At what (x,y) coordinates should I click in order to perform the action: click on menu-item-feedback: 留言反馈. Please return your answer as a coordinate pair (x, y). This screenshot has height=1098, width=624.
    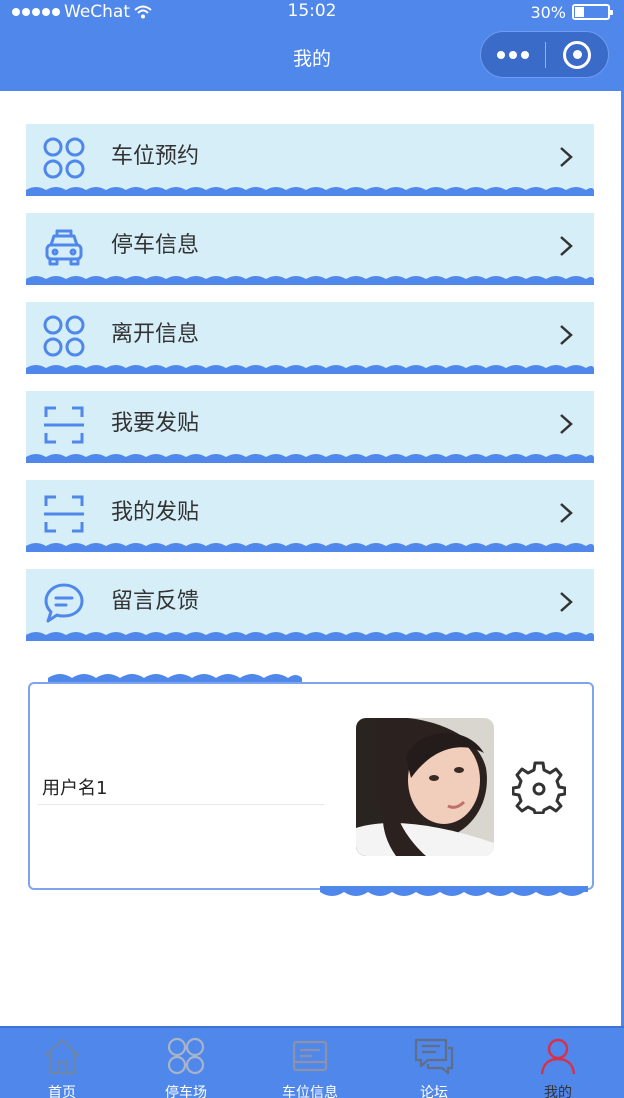
    Looking at the image, I should click on (310, 605).